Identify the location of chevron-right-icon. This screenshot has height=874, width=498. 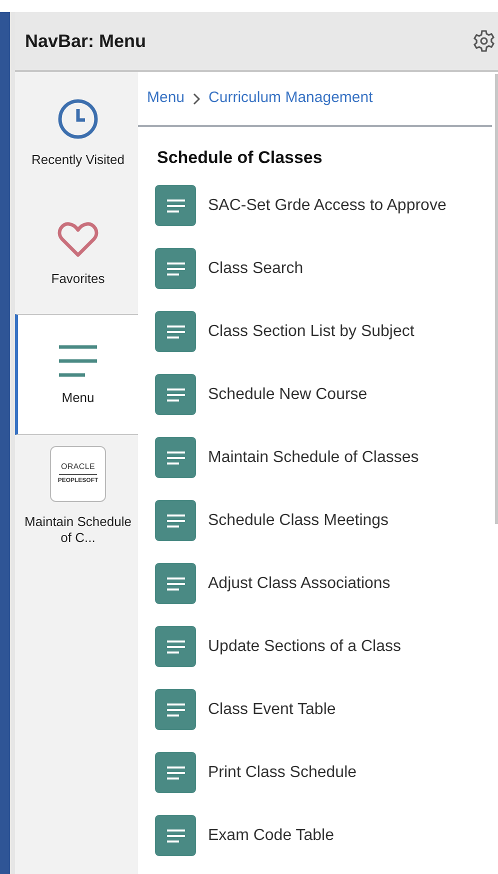
(196, 98).